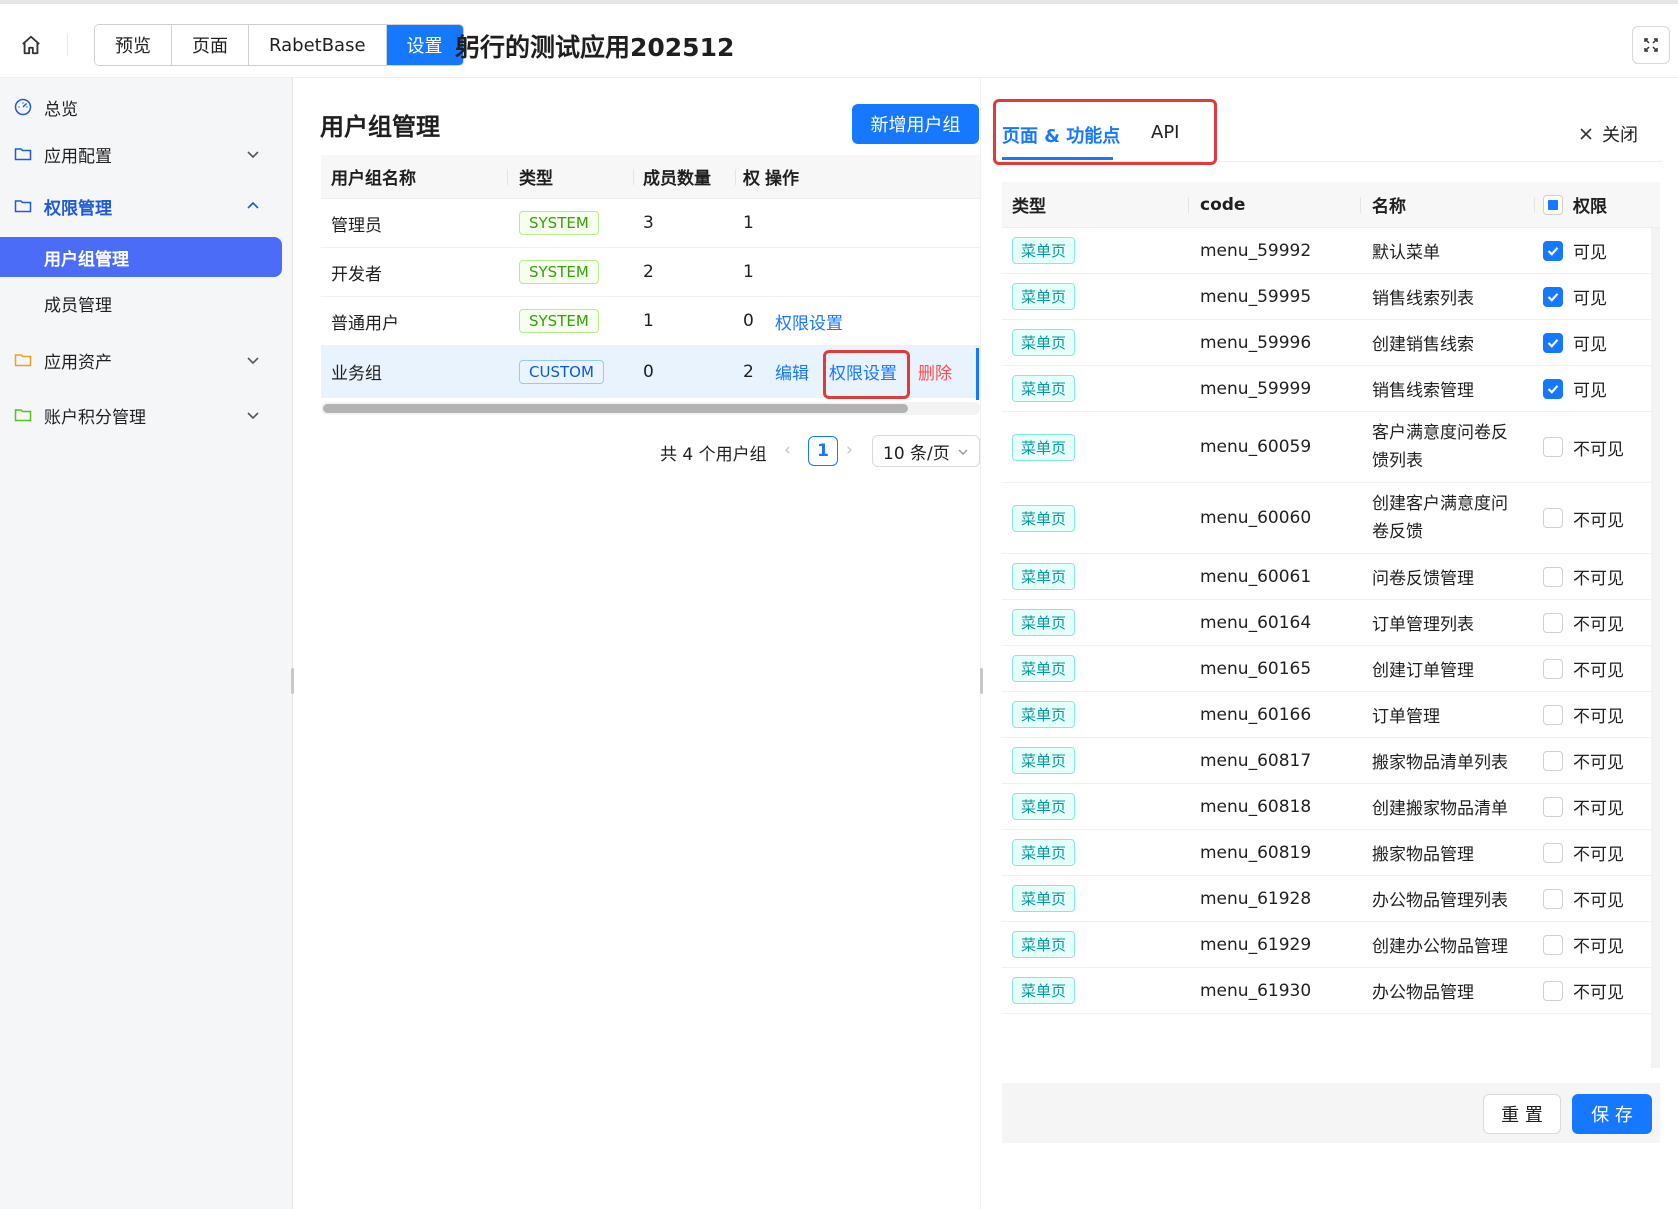 The width and height of the screenshot is (1678, 1209). I want to click on sidebar-item-app-assets: 应用资产, so click(146, 360).